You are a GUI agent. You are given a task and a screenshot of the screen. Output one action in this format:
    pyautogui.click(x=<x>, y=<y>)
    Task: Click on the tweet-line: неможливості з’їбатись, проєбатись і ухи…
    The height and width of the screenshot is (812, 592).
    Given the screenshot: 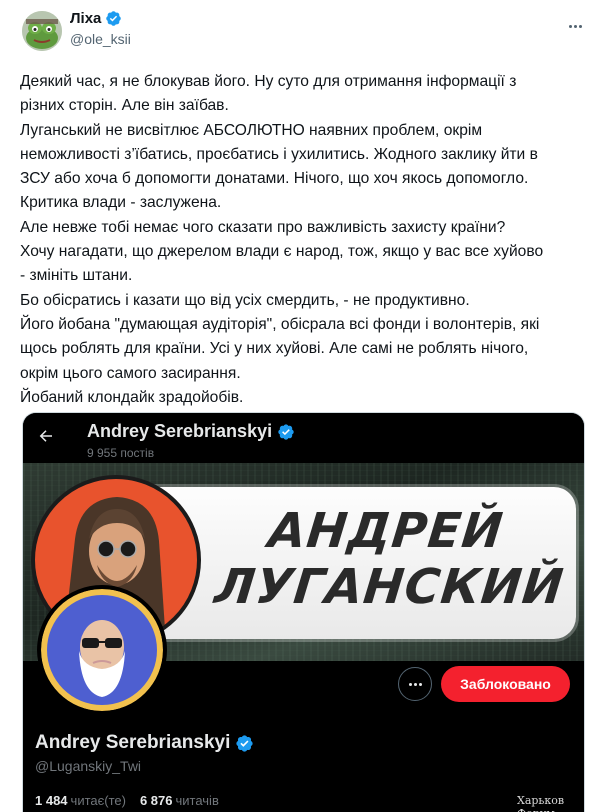 What is the action you would take?
    pyautogui.click(x=279, y=154)
    